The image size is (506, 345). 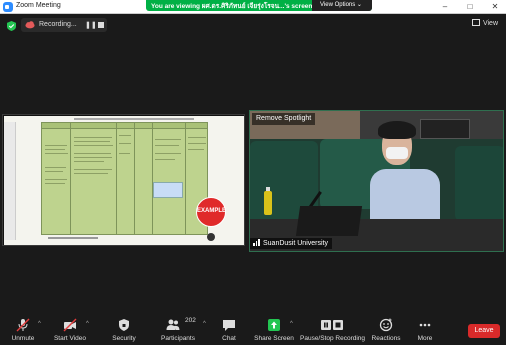 What do you see at coordinates (10, 181) in the screenshot?
I see `document-sidebar` at bounding box center [10, 181].